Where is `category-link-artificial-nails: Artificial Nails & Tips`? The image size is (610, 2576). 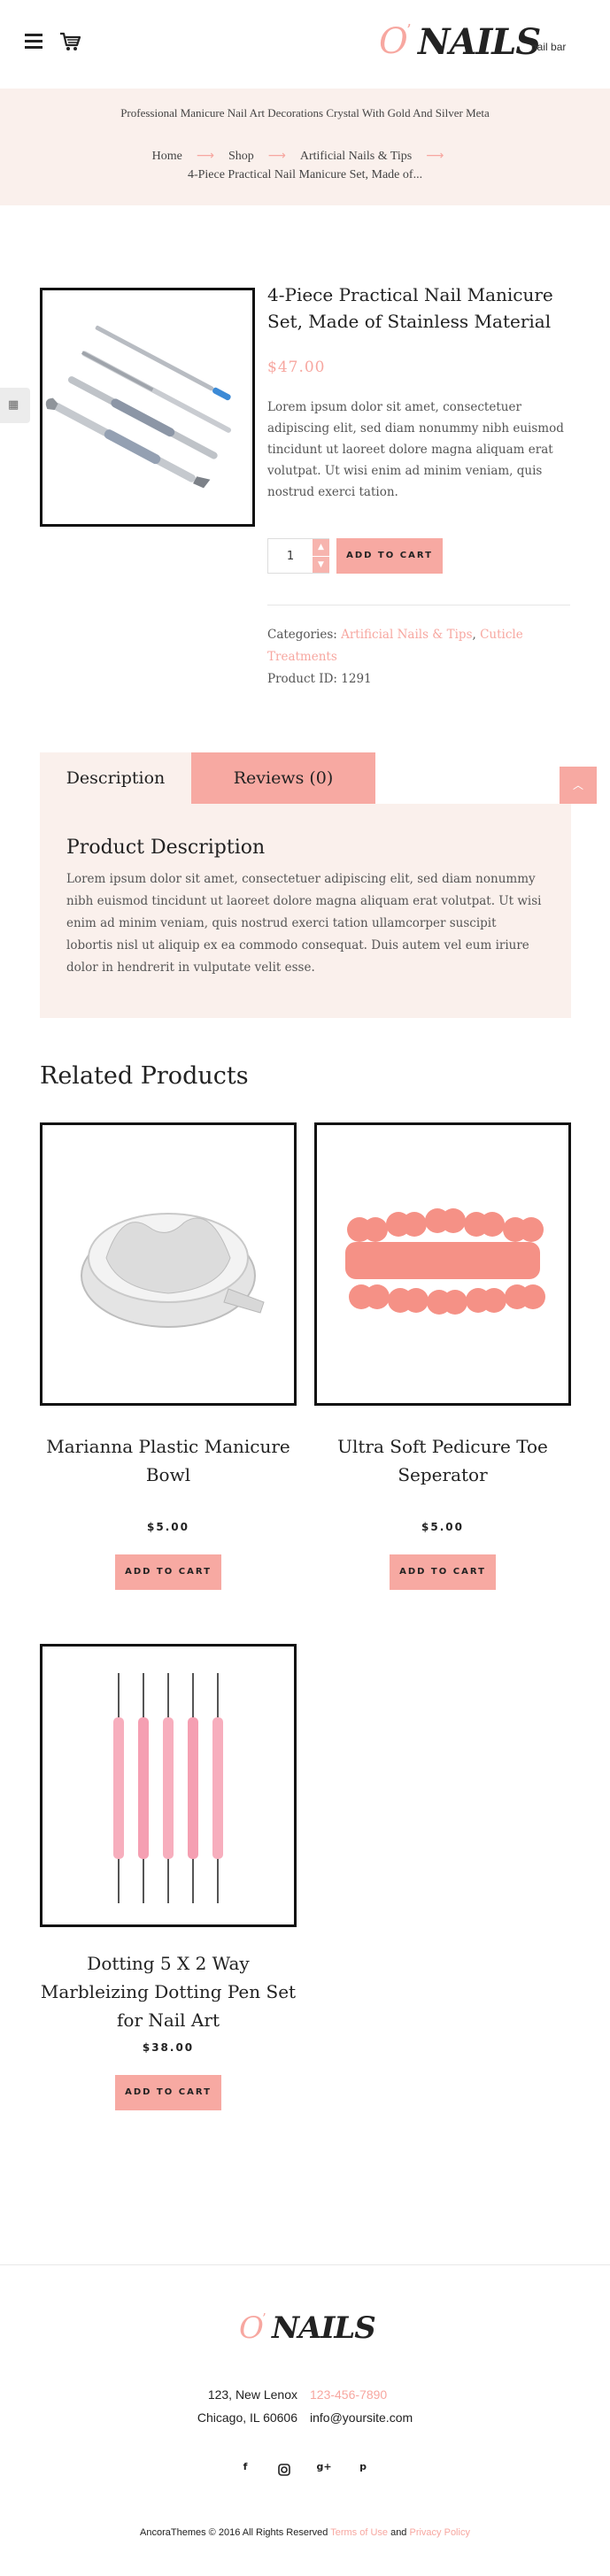
category-link-artificial-nails: Artificial Nails & Tips is located at coordinates (406, 635).